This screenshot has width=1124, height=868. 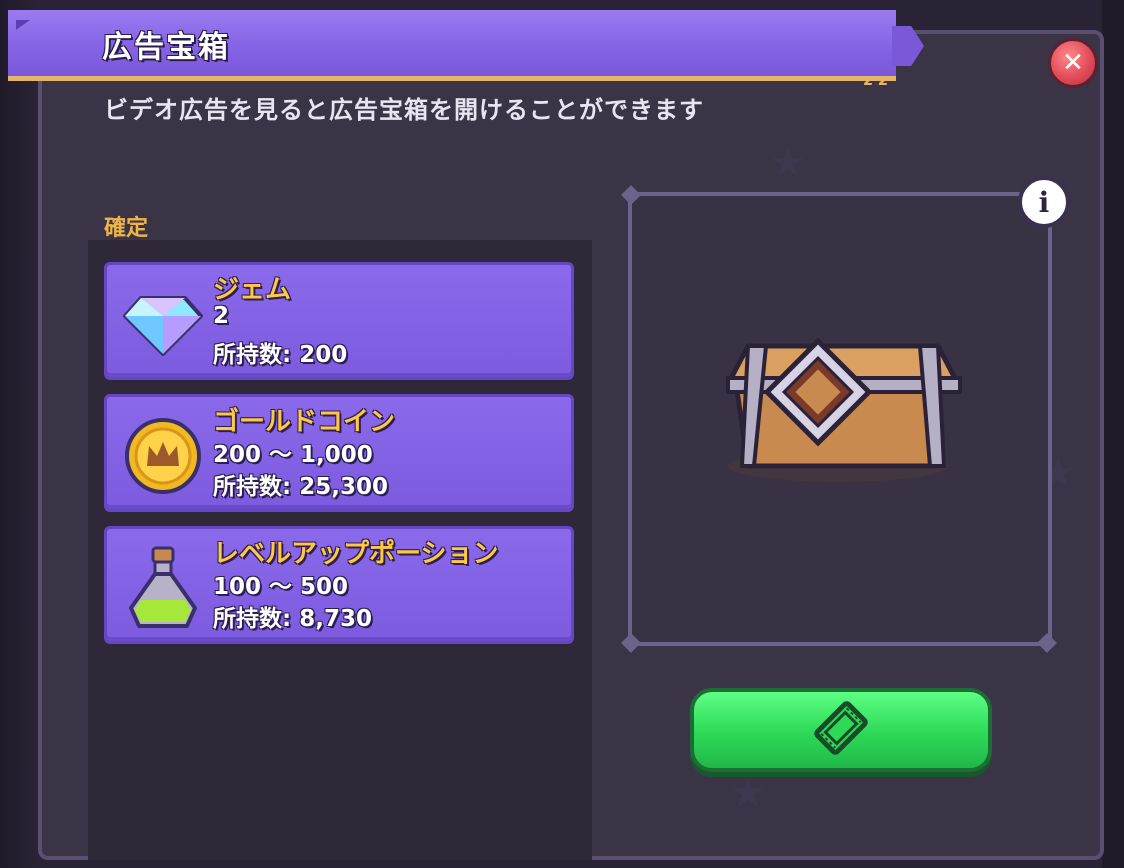 I want to click on info-icon: i, so click(x=1044, y=202).